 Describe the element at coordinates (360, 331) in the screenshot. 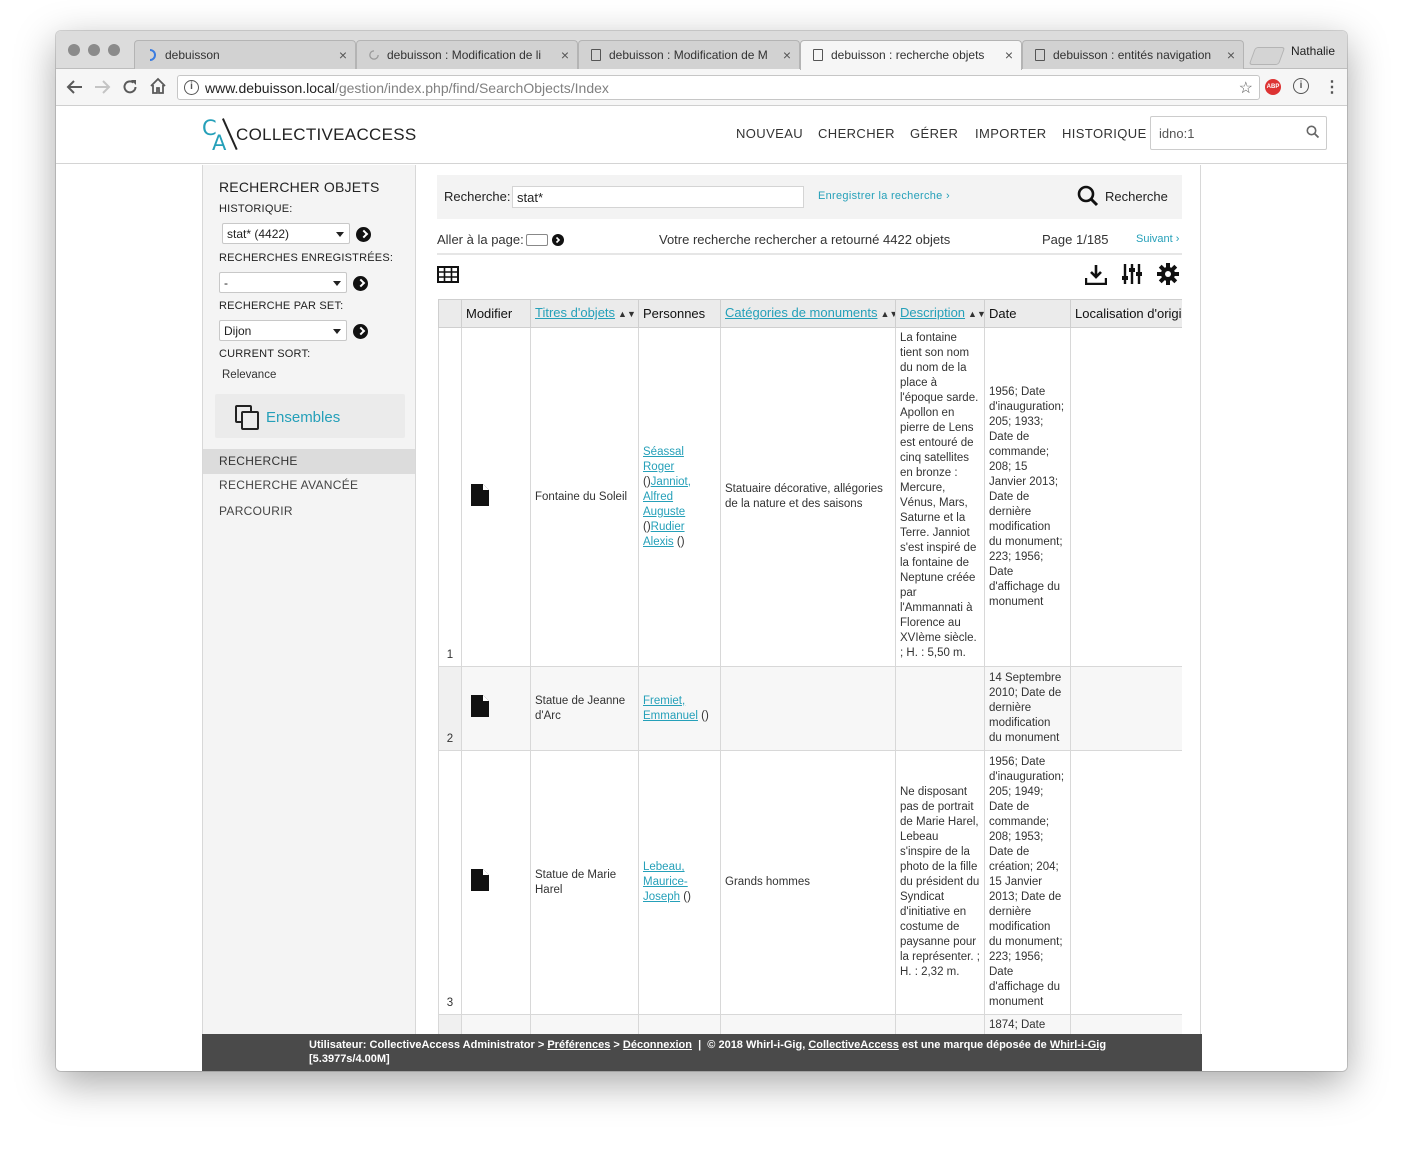

I see `set-search-go-button` at that location.